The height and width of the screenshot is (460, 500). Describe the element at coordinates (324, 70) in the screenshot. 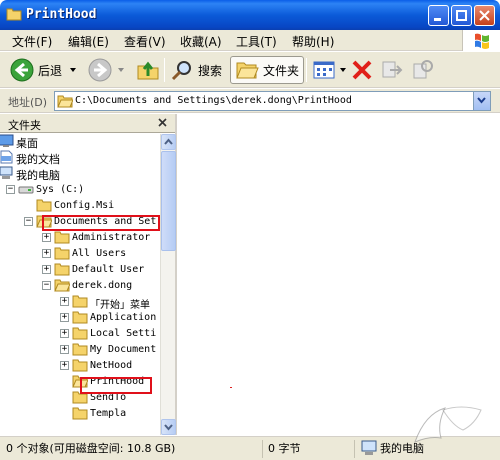

I see `views-icon` at that location.